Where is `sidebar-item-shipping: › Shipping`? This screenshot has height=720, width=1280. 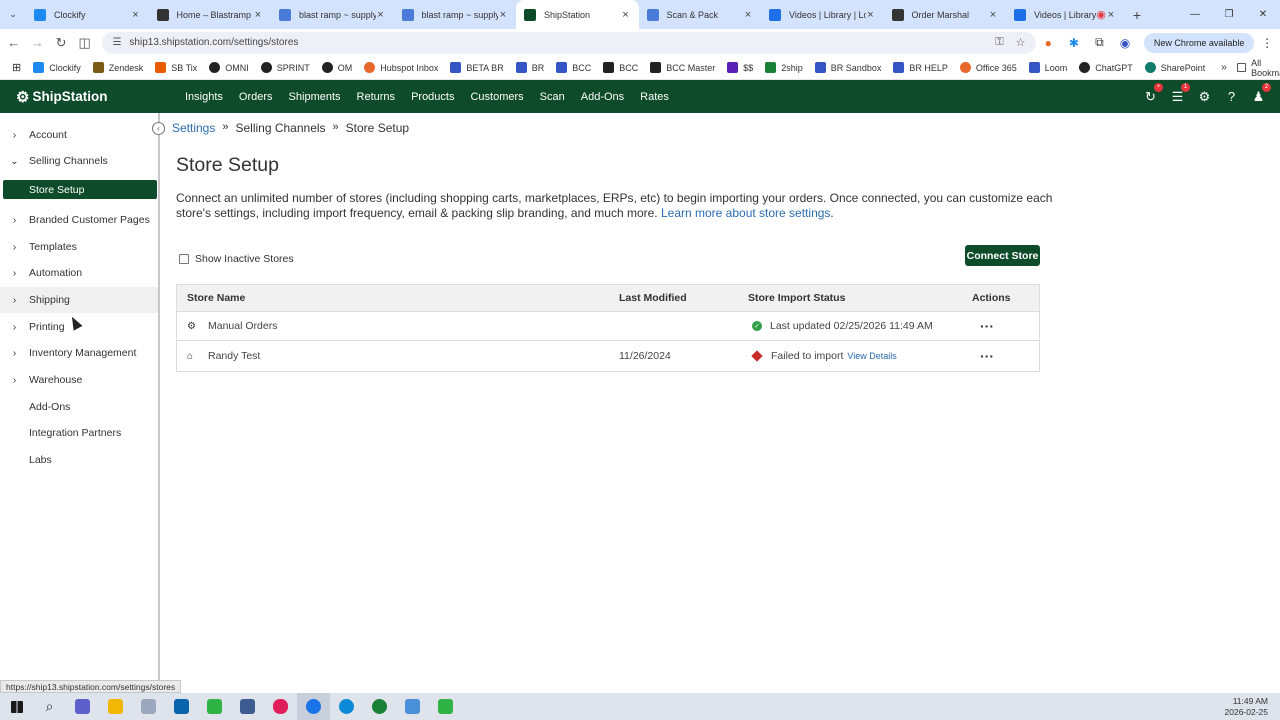 sidebar-item-shipping: › Shipping is located at coordinates (79, 300).